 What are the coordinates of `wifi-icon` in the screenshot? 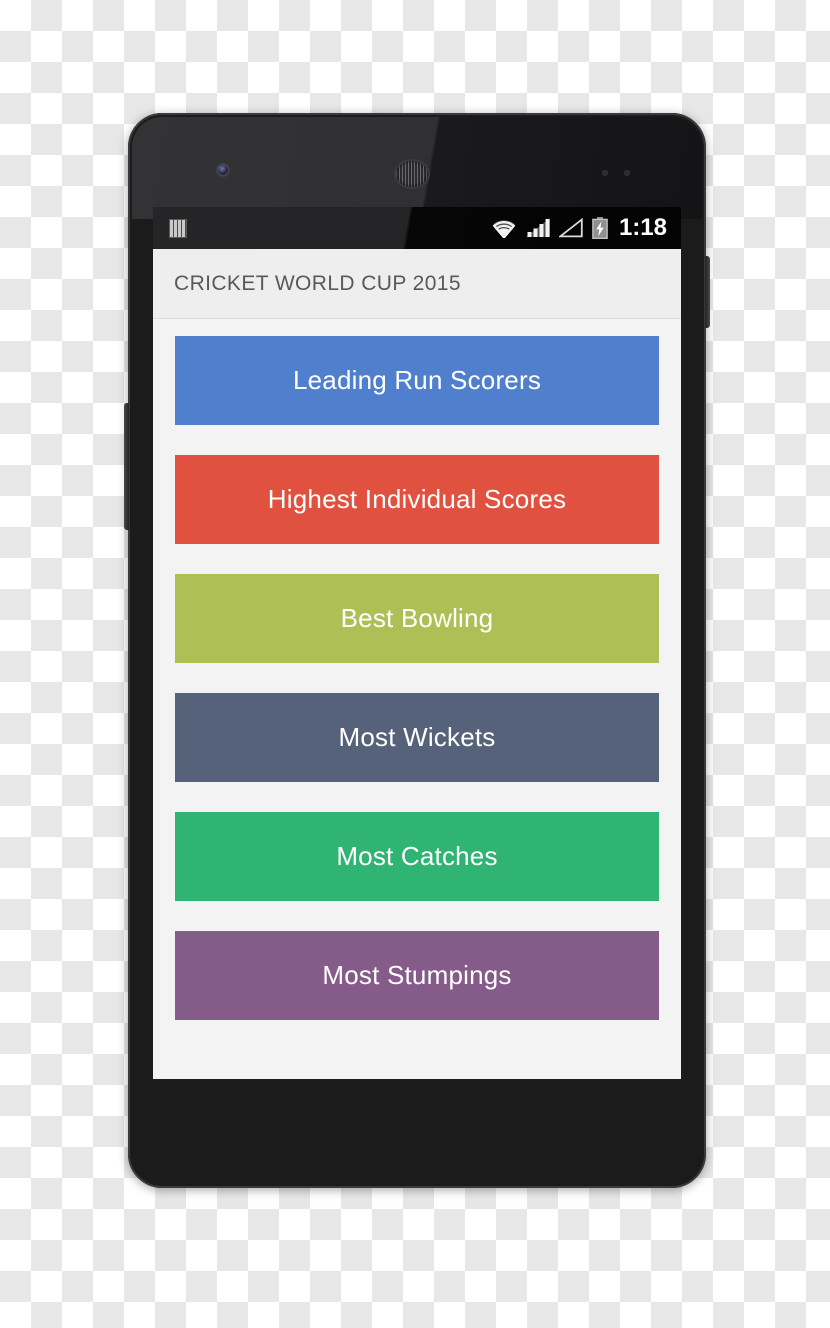 It's located at (504, 228).